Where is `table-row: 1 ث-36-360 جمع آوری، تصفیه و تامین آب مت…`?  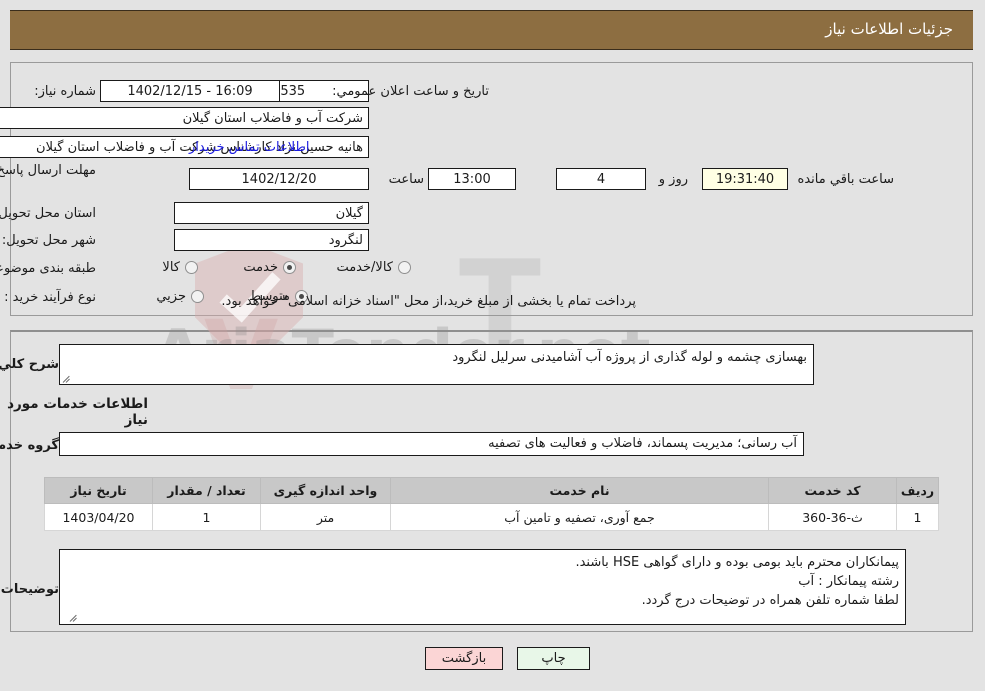 table-row: 1 ث-36-360 جمع آوری، تصفیه و تامین آب مت… is located at coordinates (492, 517).